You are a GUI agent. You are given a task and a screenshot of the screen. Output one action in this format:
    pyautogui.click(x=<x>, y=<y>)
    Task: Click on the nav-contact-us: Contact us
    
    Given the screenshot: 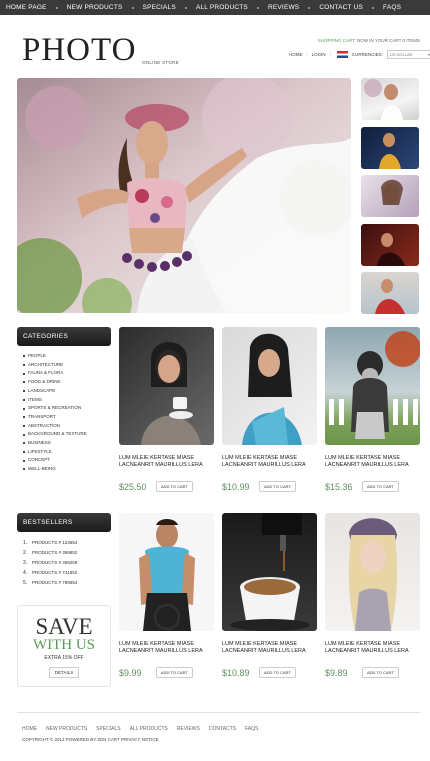 What is the action you would take?
    pyautogui.click(x=341, y=7)
    